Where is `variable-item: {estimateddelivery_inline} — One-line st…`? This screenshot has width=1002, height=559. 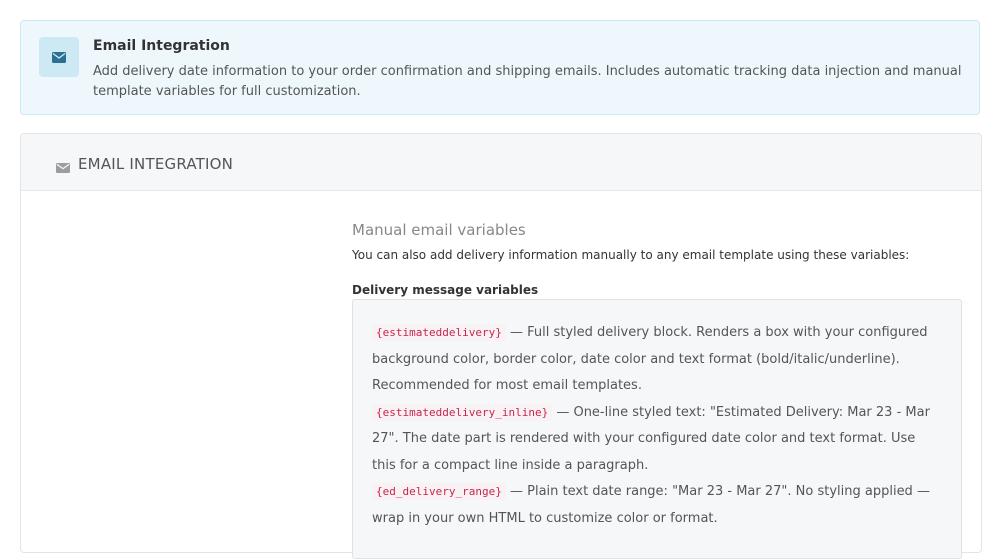 variable-item: {estimateddelivery_inline} — One-line st… is located at coordinates (657, 440).